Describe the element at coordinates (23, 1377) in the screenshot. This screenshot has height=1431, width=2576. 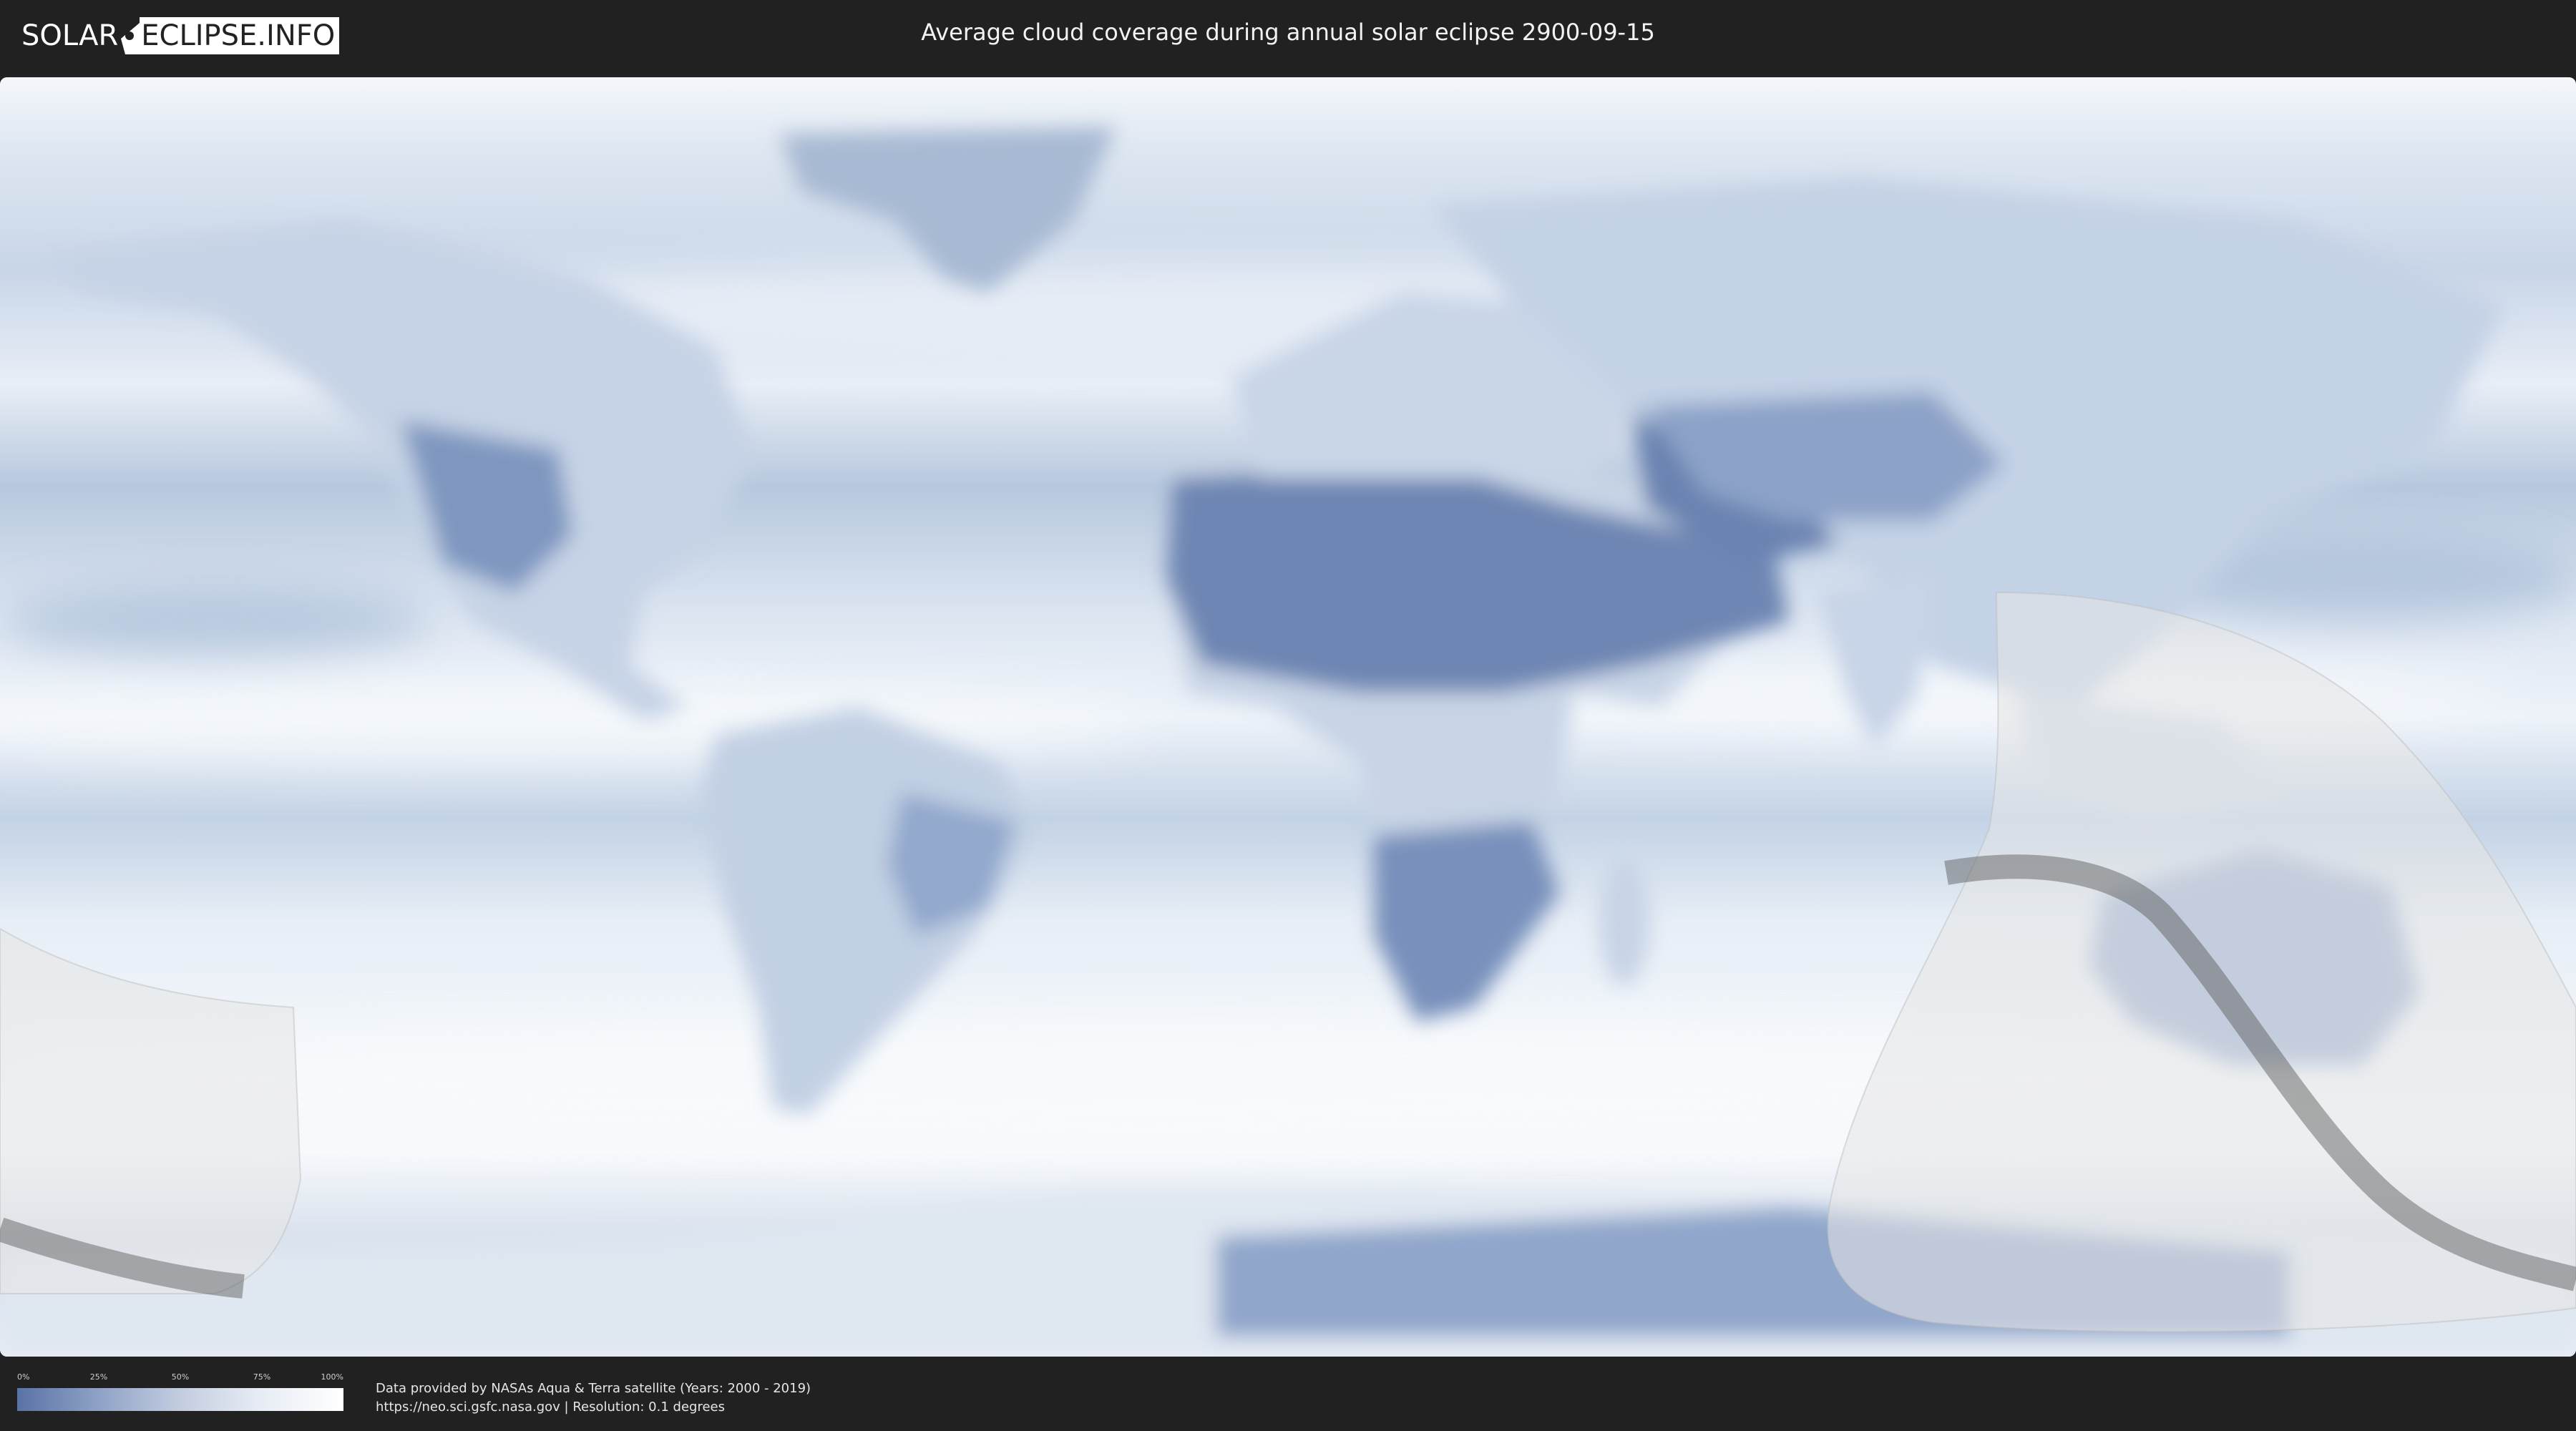
I see `legend-tick-0: 0%` at that location.